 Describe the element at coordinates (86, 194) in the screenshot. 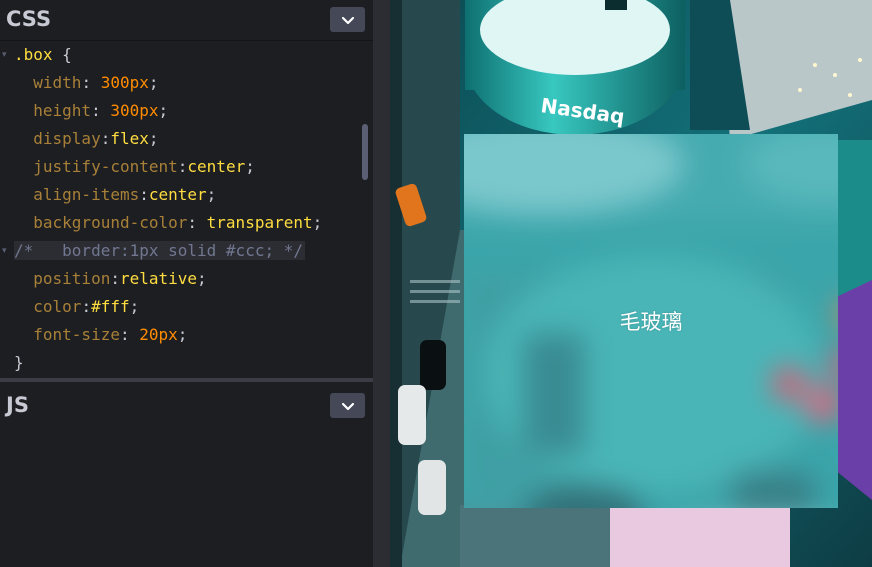

I see `css-property: align-items` at that location.